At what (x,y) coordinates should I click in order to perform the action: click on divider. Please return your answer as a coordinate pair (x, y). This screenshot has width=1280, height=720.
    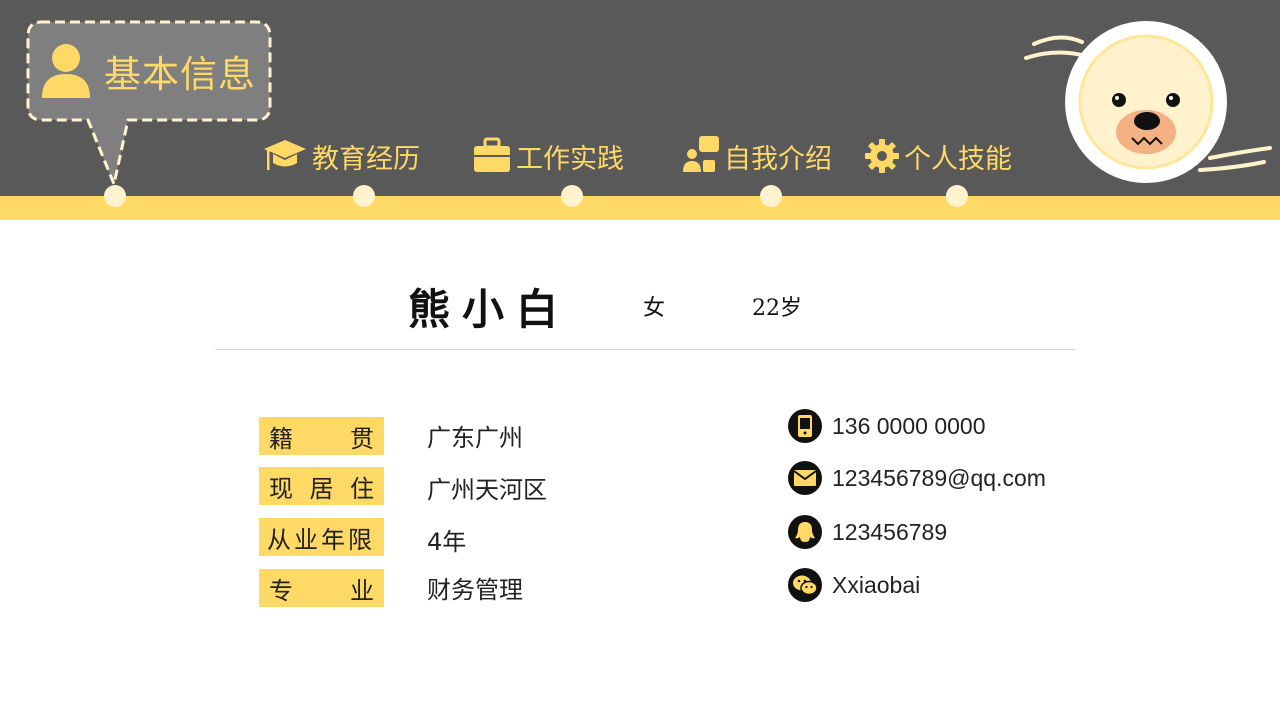
    Looking at the image, I should click on (645, 349).